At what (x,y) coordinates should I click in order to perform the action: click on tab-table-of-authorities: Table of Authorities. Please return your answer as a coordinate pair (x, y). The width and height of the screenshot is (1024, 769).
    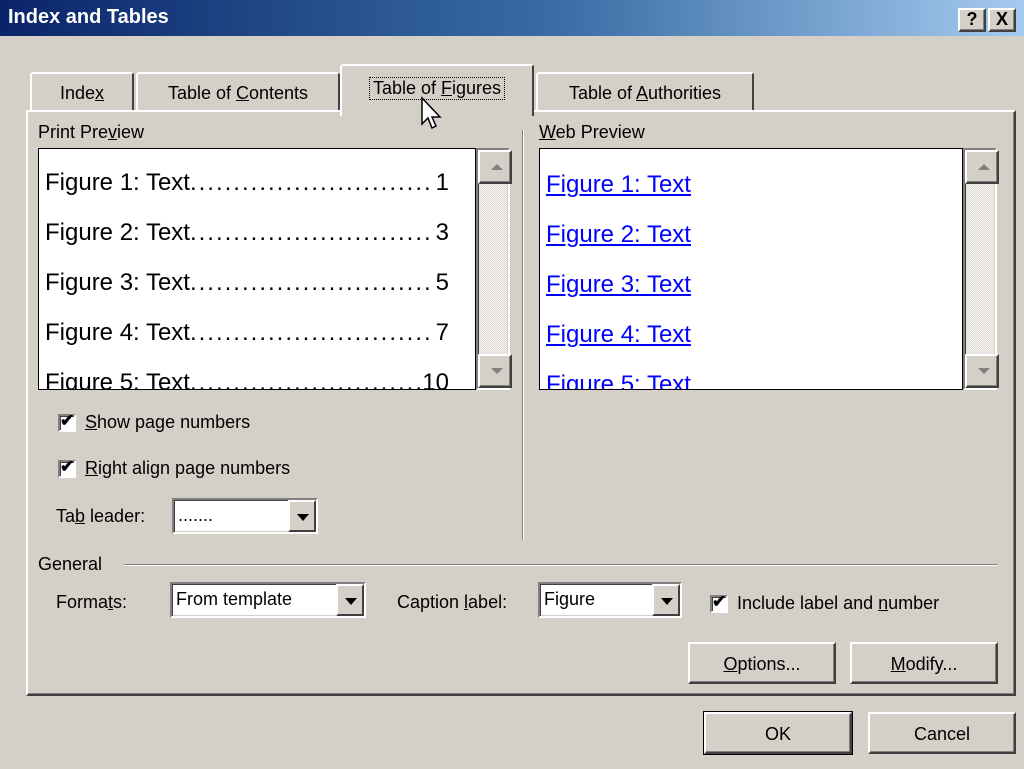
    Looking at the image, I should click on (645, 92).